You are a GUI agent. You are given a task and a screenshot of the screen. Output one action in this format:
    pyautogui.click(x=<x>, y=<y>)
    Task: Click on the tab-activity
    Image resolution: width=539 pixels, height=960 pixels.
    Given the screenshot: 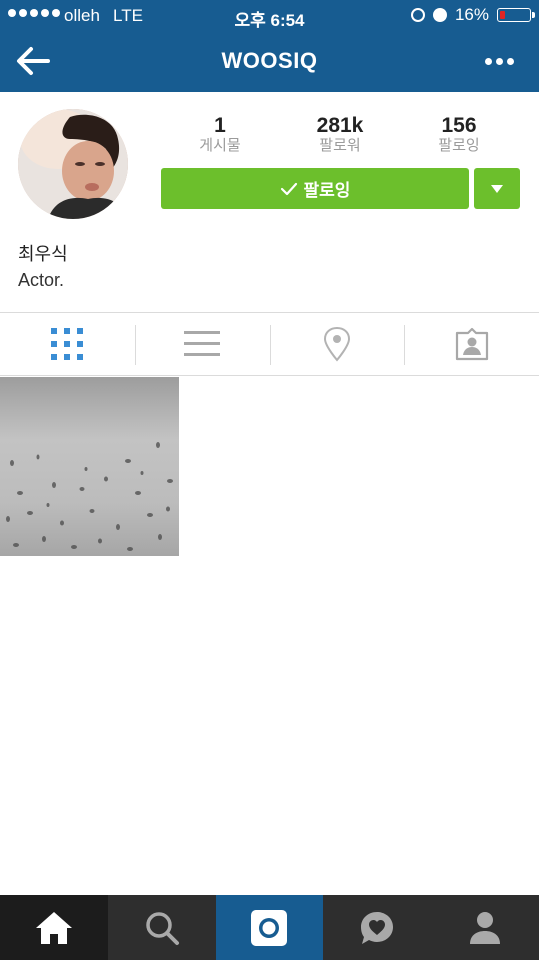 What is the action you would take?
    pyautogui.click(x=377, y=927)
    